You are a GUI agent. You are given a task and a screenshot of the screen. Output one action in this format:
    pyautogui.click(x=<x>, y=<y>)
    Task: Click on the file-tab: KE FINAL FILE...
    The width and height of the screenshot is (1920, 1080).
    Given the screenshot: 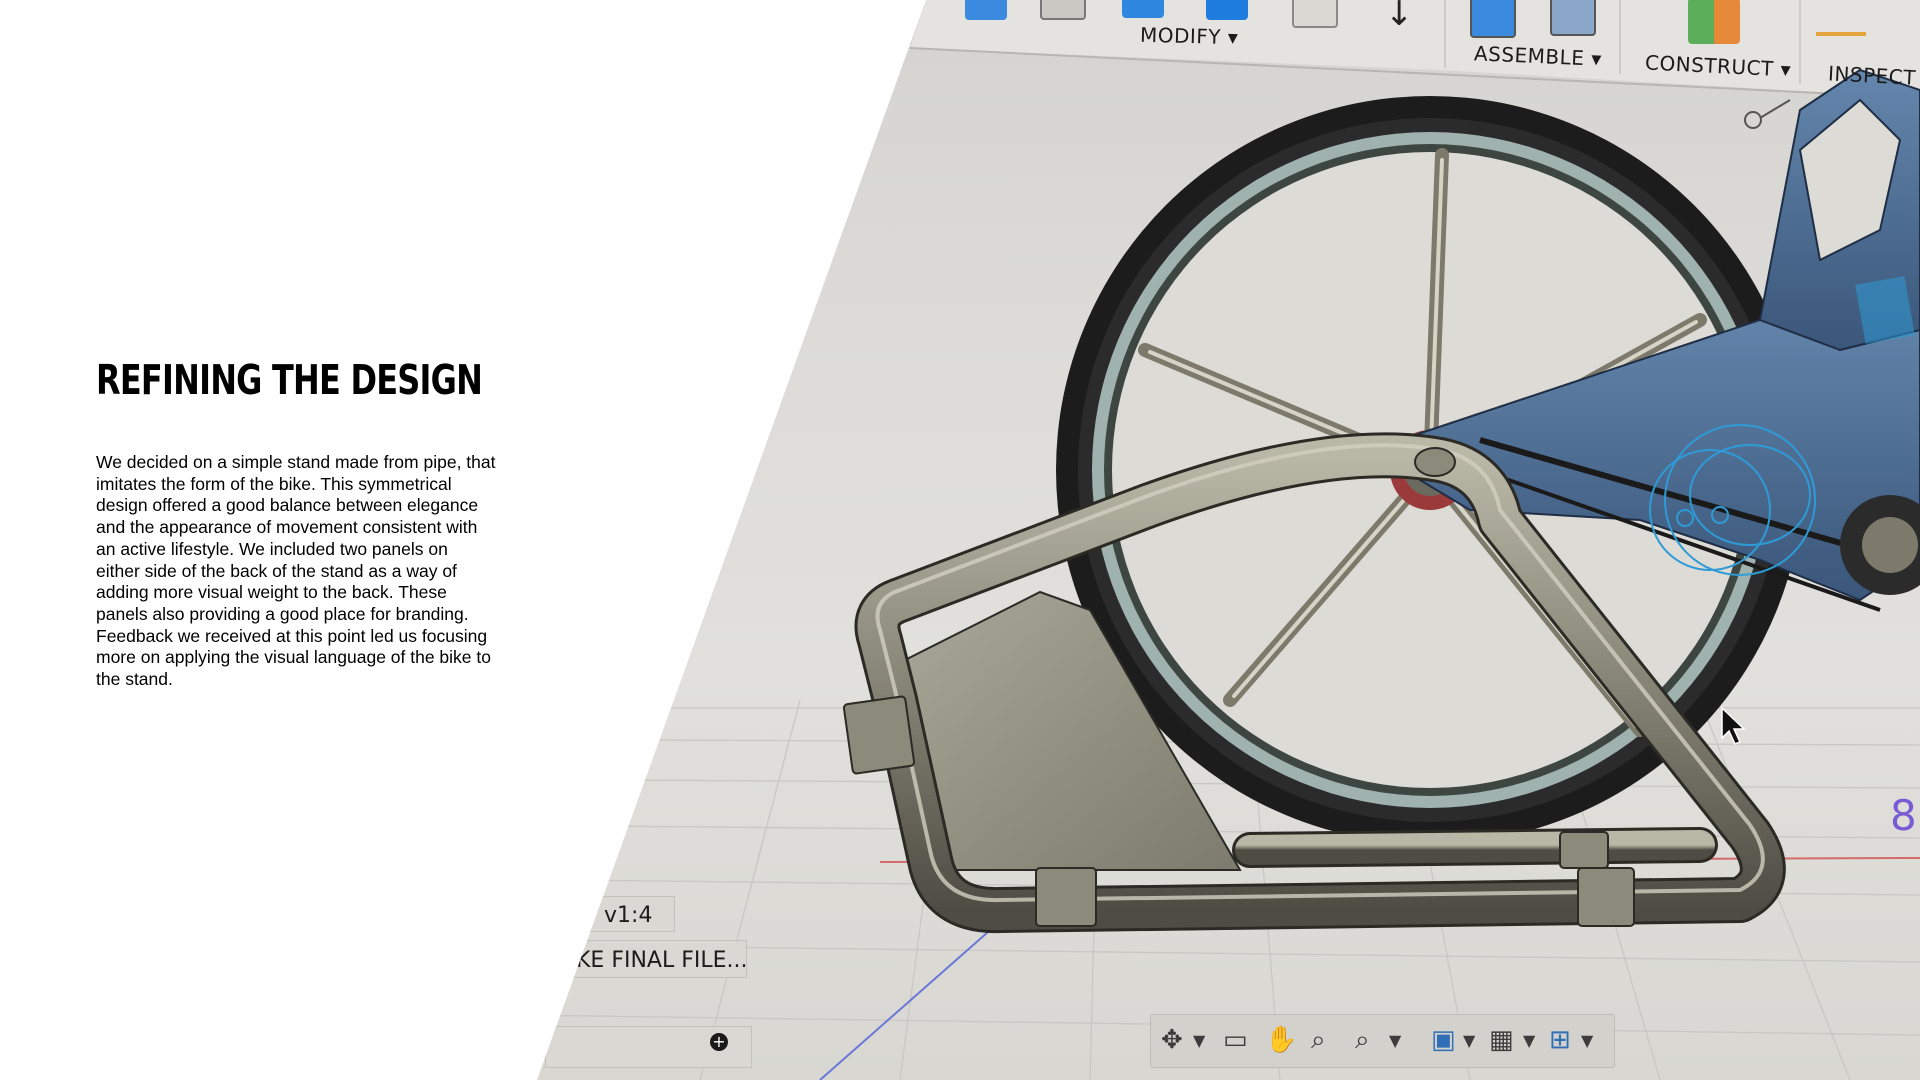 What is the action you would take?
    pyautogui.click(x=656, y=959)
    